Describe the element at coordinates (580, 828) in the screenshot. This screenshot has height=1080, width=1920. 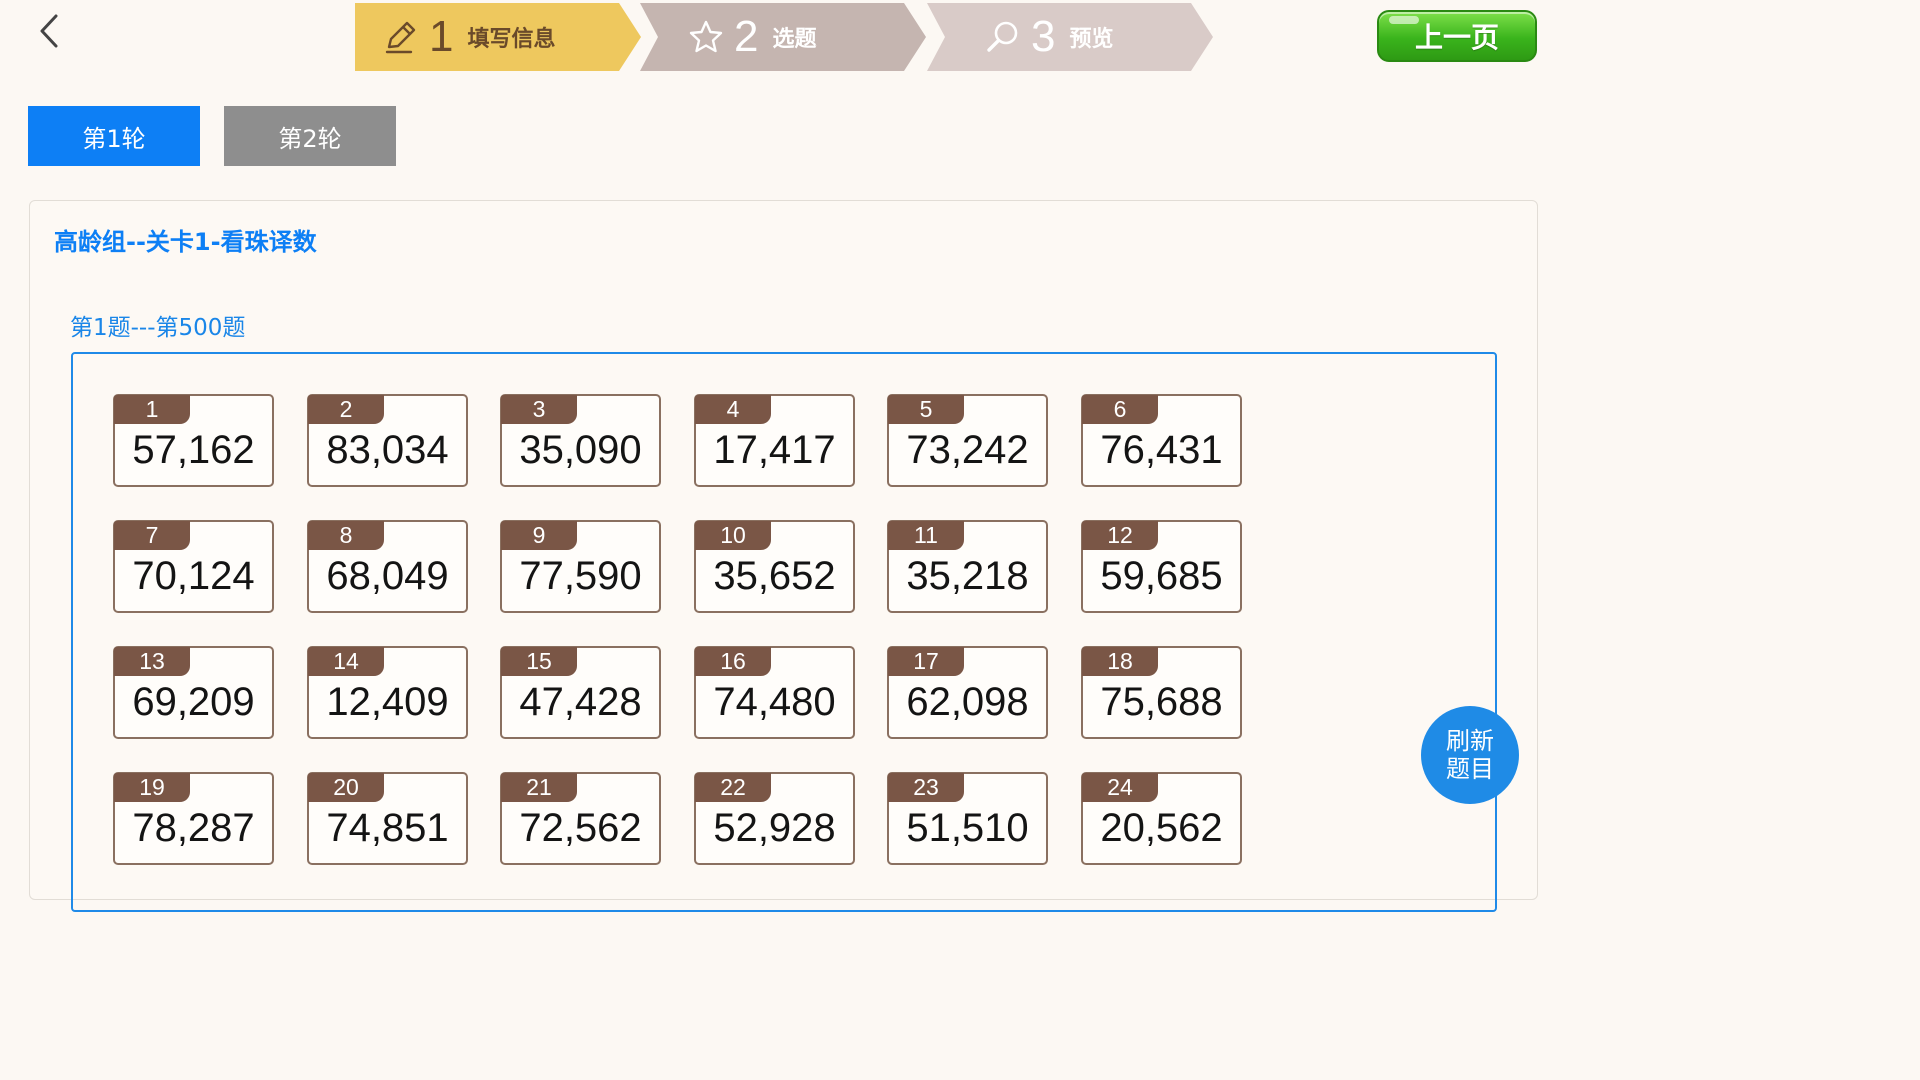
I see `question-value: 72,562` at that location.